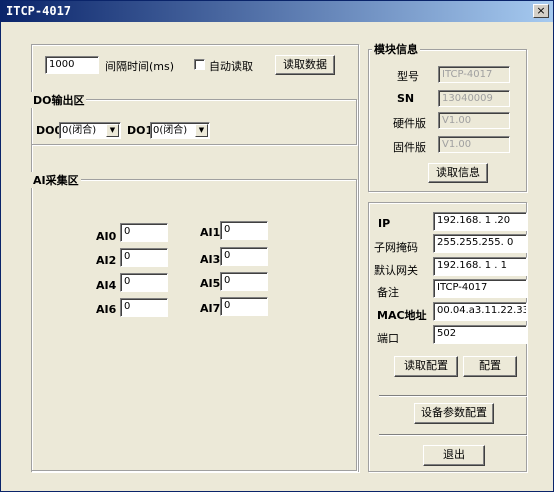  What do you see at coordinates (39, 11) in the screenshot?
I see `window-title: ITCP-4017` at bounding box center [39, 11].